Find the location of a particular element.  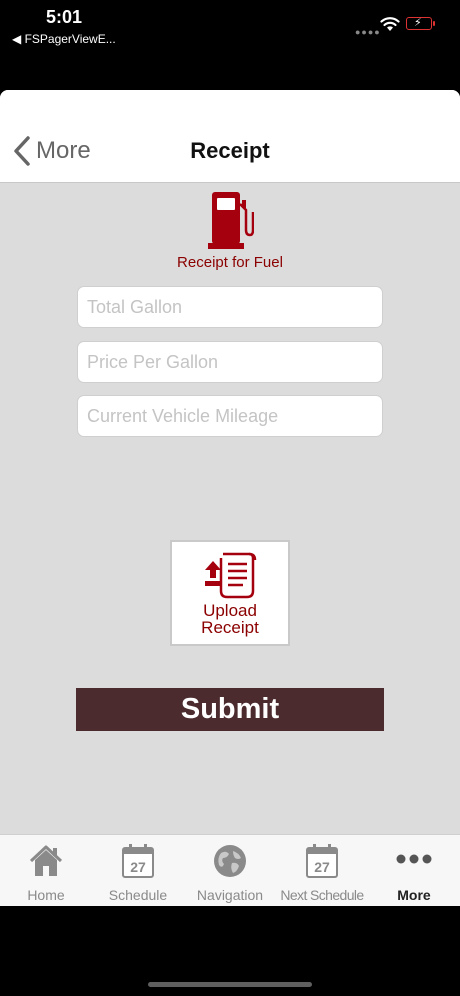

tab-next-schedule: 27 Next Schedule is located at coordinates (322, 870).